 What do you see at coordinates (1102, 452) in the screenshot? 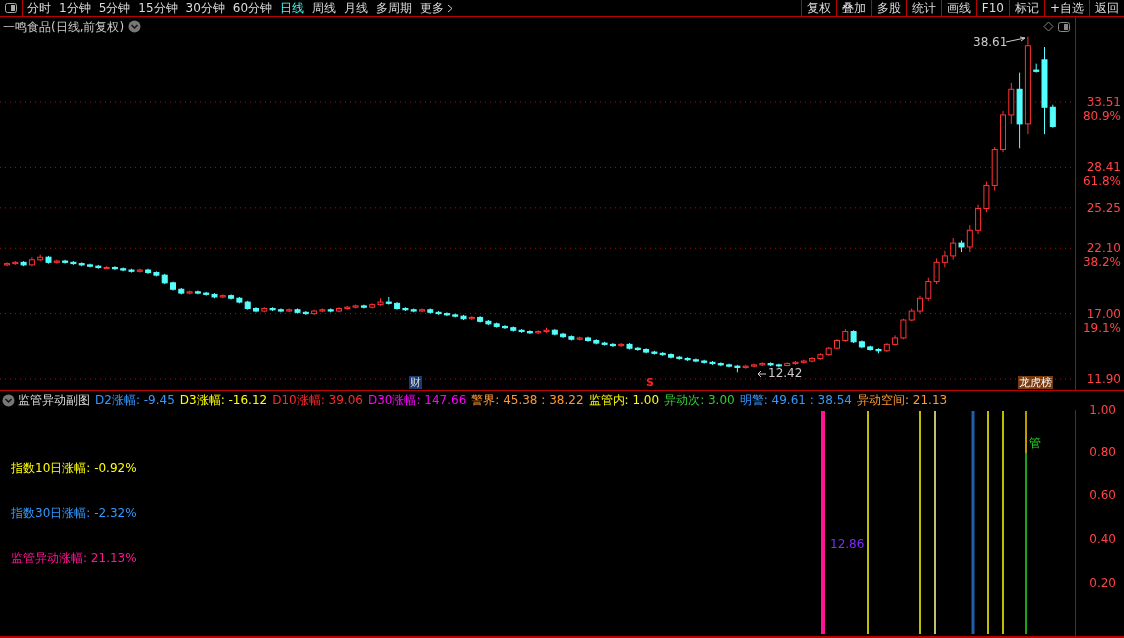
I see `axis-label: 0.80` at bounding box center [1102, 452].